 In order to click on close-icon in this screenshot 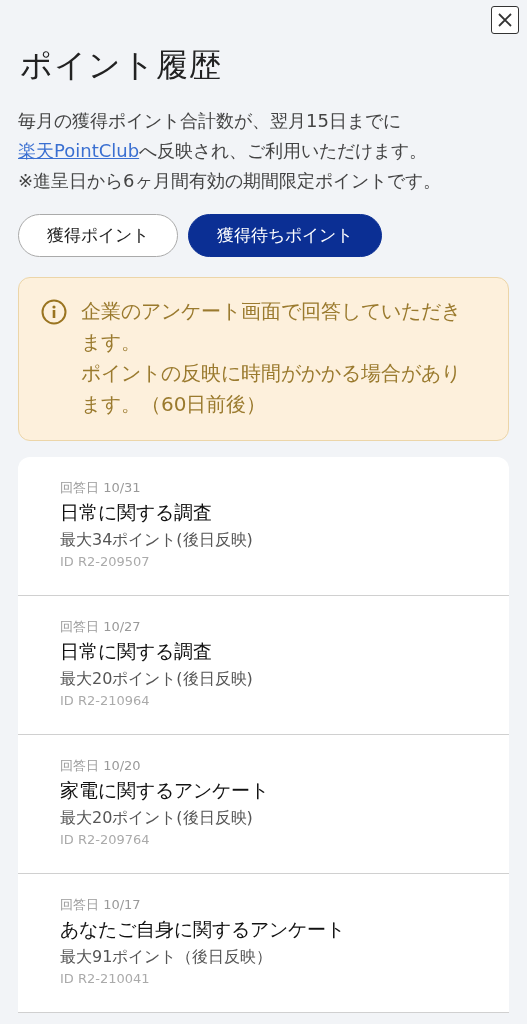, I will do `click(505, 20)`.